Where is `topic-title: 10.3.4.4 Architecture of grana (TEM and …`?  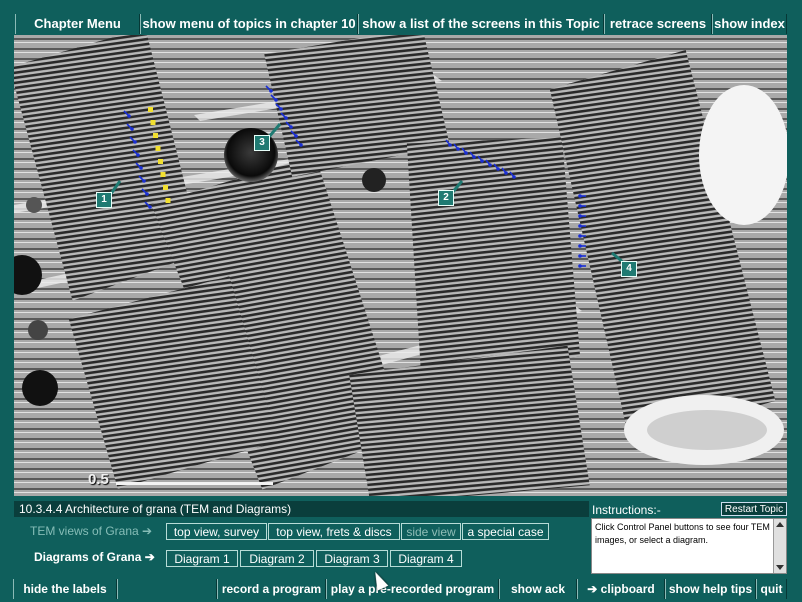
topic-title: 10.3.4.4 Architecture of grana (TEM and … is located at coordinates (301, 509).